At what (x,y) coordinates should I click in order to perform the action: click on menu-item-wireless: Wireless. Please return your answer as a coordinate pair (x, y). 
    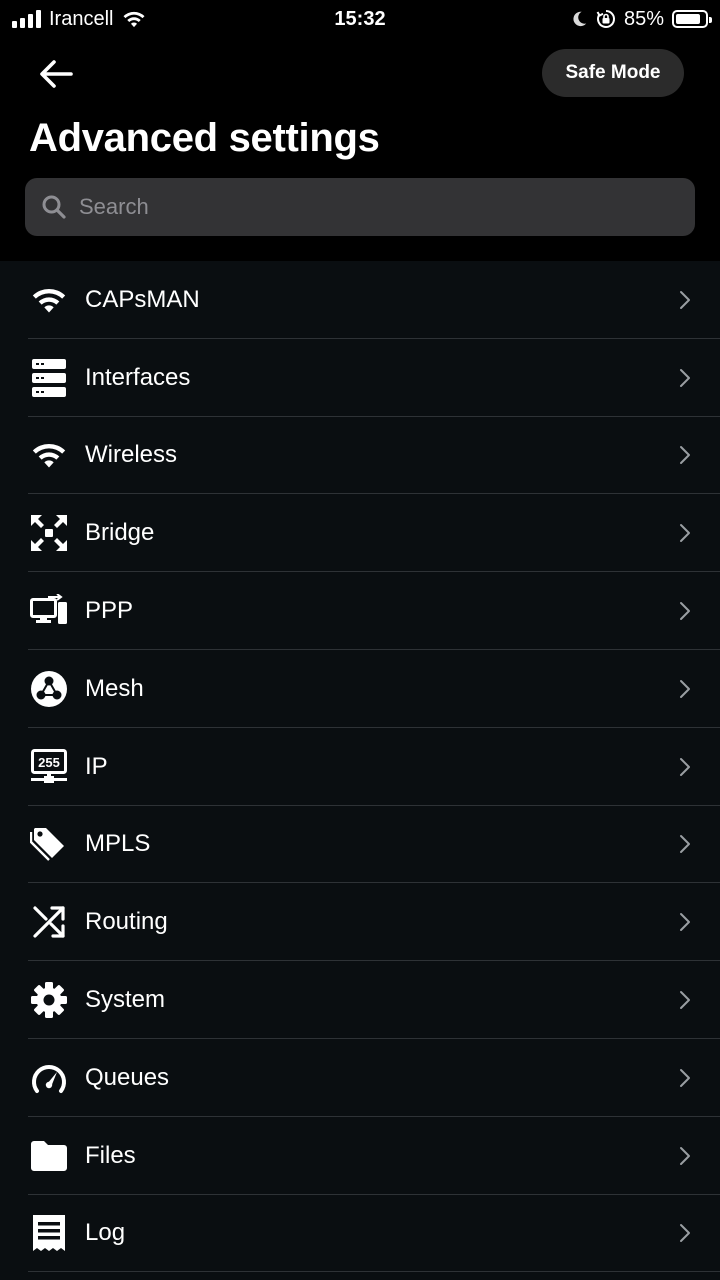
    Looking at the image, I should click on (360, 456).